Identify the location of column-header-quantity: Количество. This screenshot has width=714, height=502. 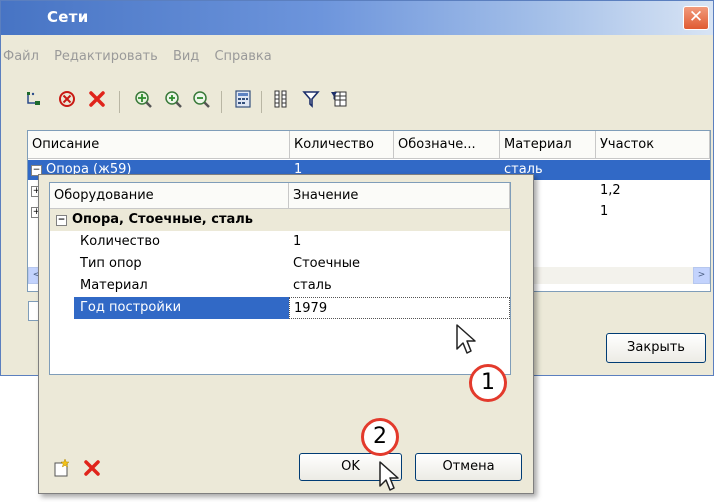
(342, 145).